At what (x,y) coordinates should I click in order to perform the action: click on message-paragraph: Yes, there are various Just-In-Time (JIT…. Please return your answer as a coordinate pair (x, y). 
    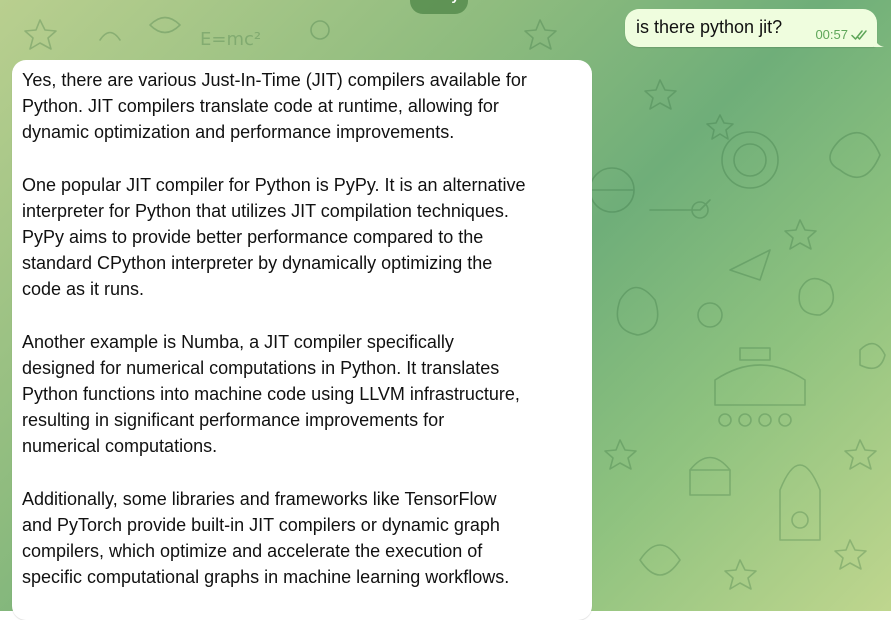
    Looking at the image, I should click on (274, 106).